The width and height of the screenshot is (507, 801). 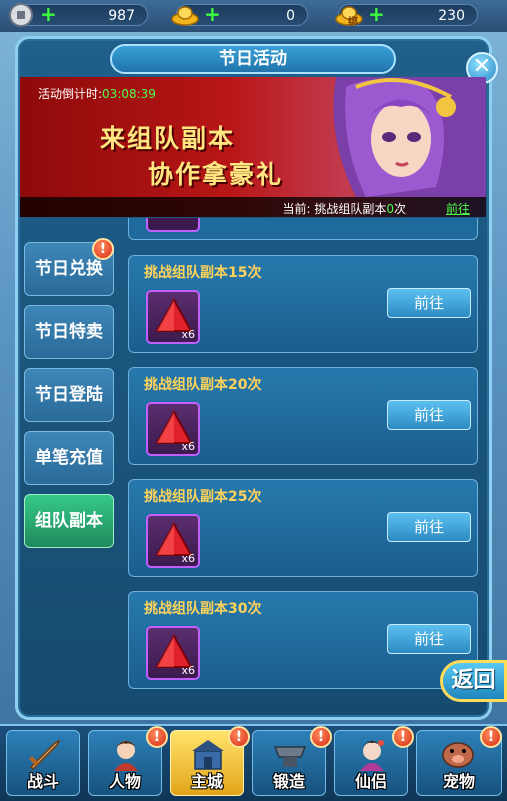 What do you see at coordinates (212, 14) in the screenshot?
I see `add-gold-button: +` at bounding box center [212, 14].